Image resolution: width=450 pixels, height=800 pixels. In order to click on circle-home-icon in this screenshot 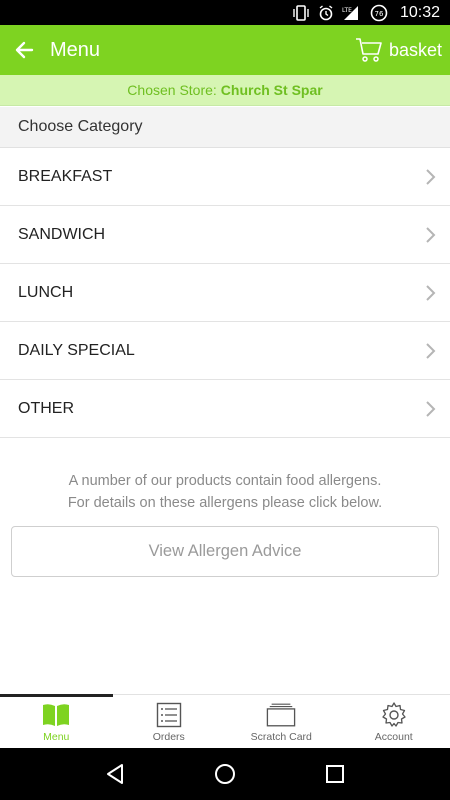, I will do `click(225, 774)`.